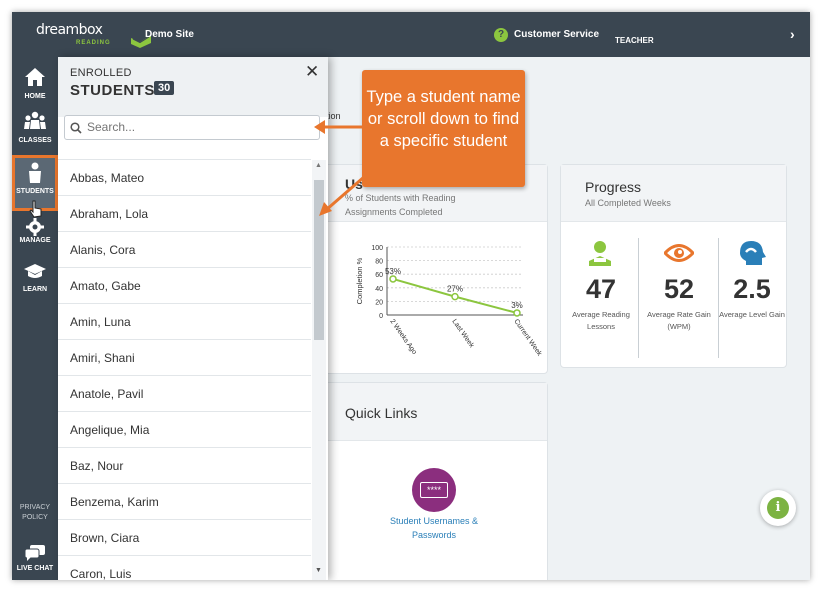  What do you see at coordinates (184, 322) in the screenshot?
I see `student-list-item: Amin, Luna` at bounding box center [184, 322].